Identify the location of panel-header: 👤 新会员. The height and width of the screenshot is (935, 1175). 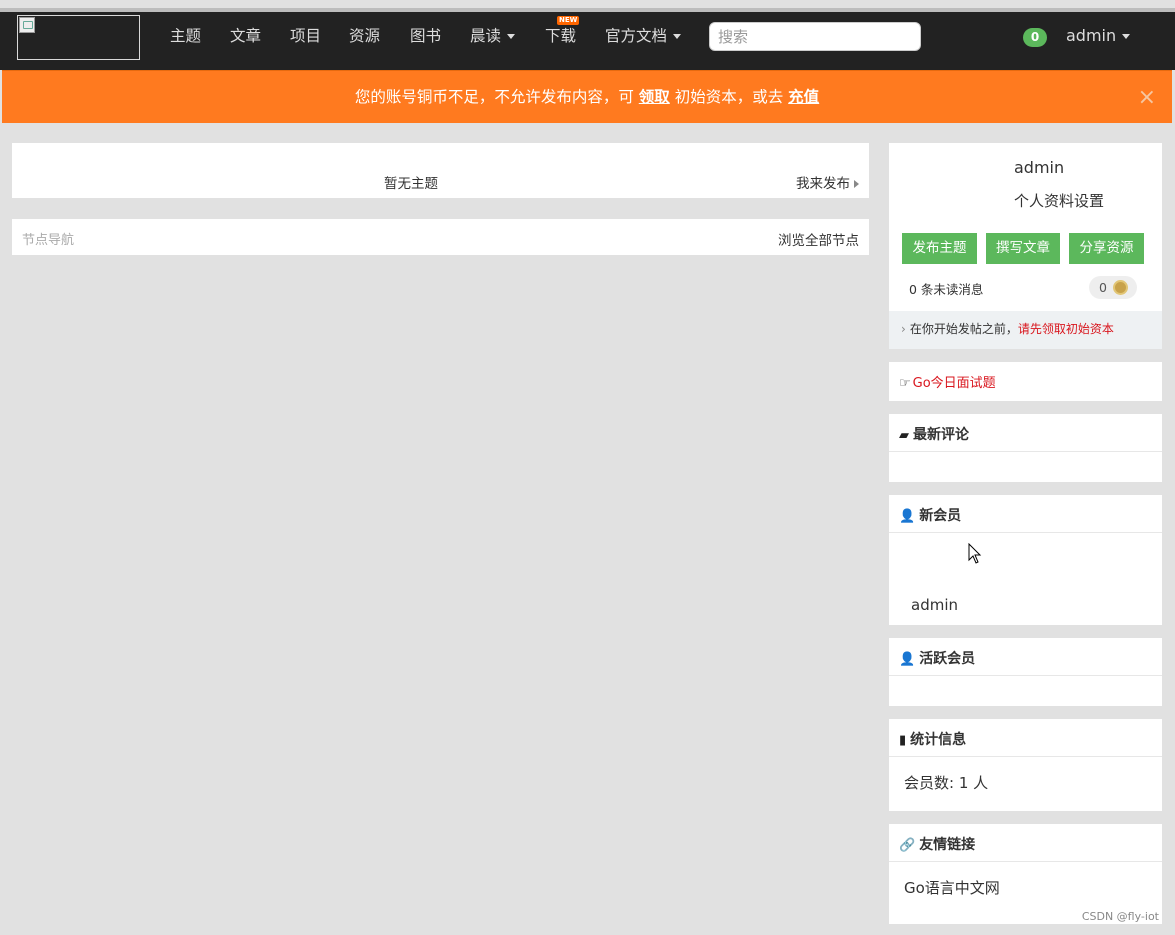
(1025, 514).